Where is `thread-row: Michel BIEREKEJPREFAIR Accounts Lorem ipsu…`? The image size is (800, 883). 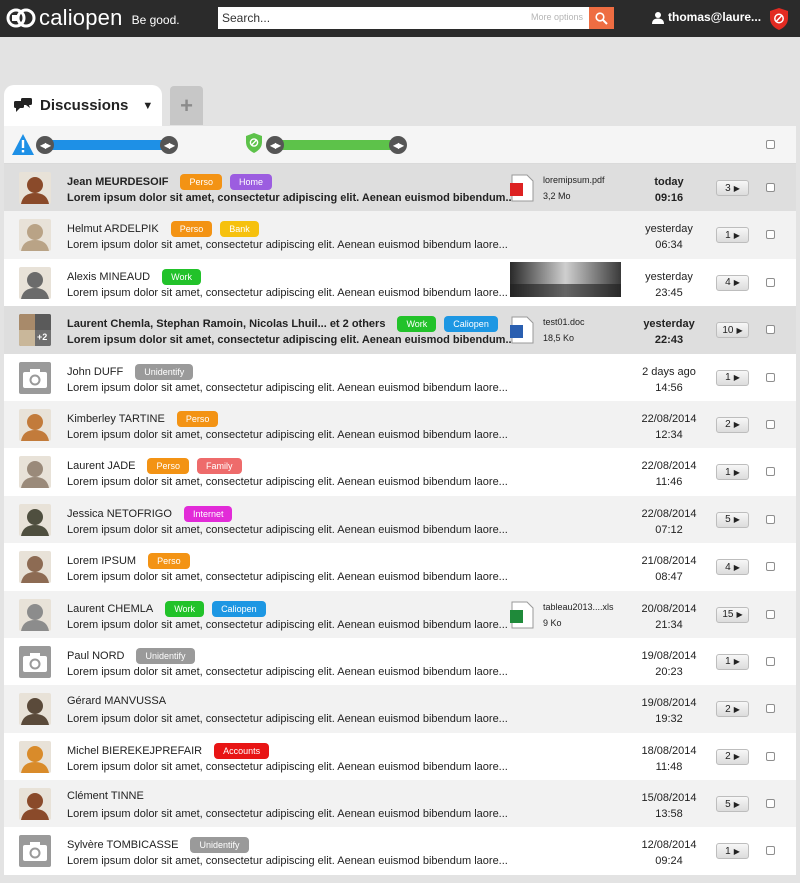 thread-row: Michel BIEREKEJPREFAIR Accounts Lorem ipsu… is located at coordinates (400, 756).